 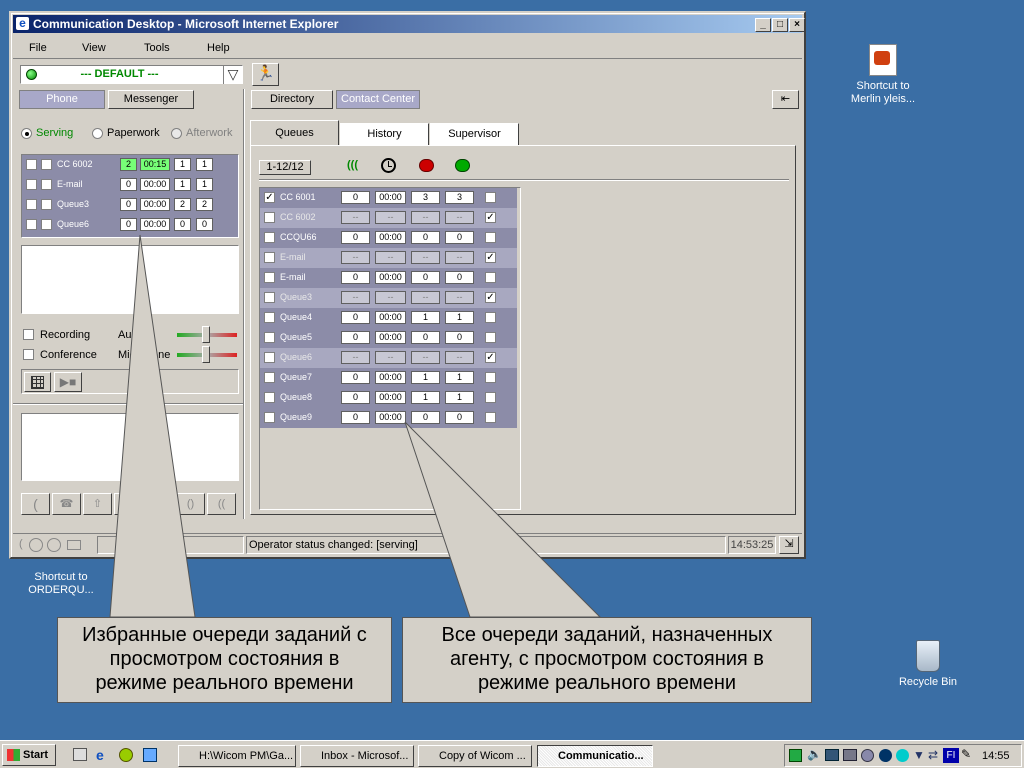 What do you see at coordinates (152, 426) in the screenshot?
I see `callout-left-pointer` at bounding box center [152, 426].